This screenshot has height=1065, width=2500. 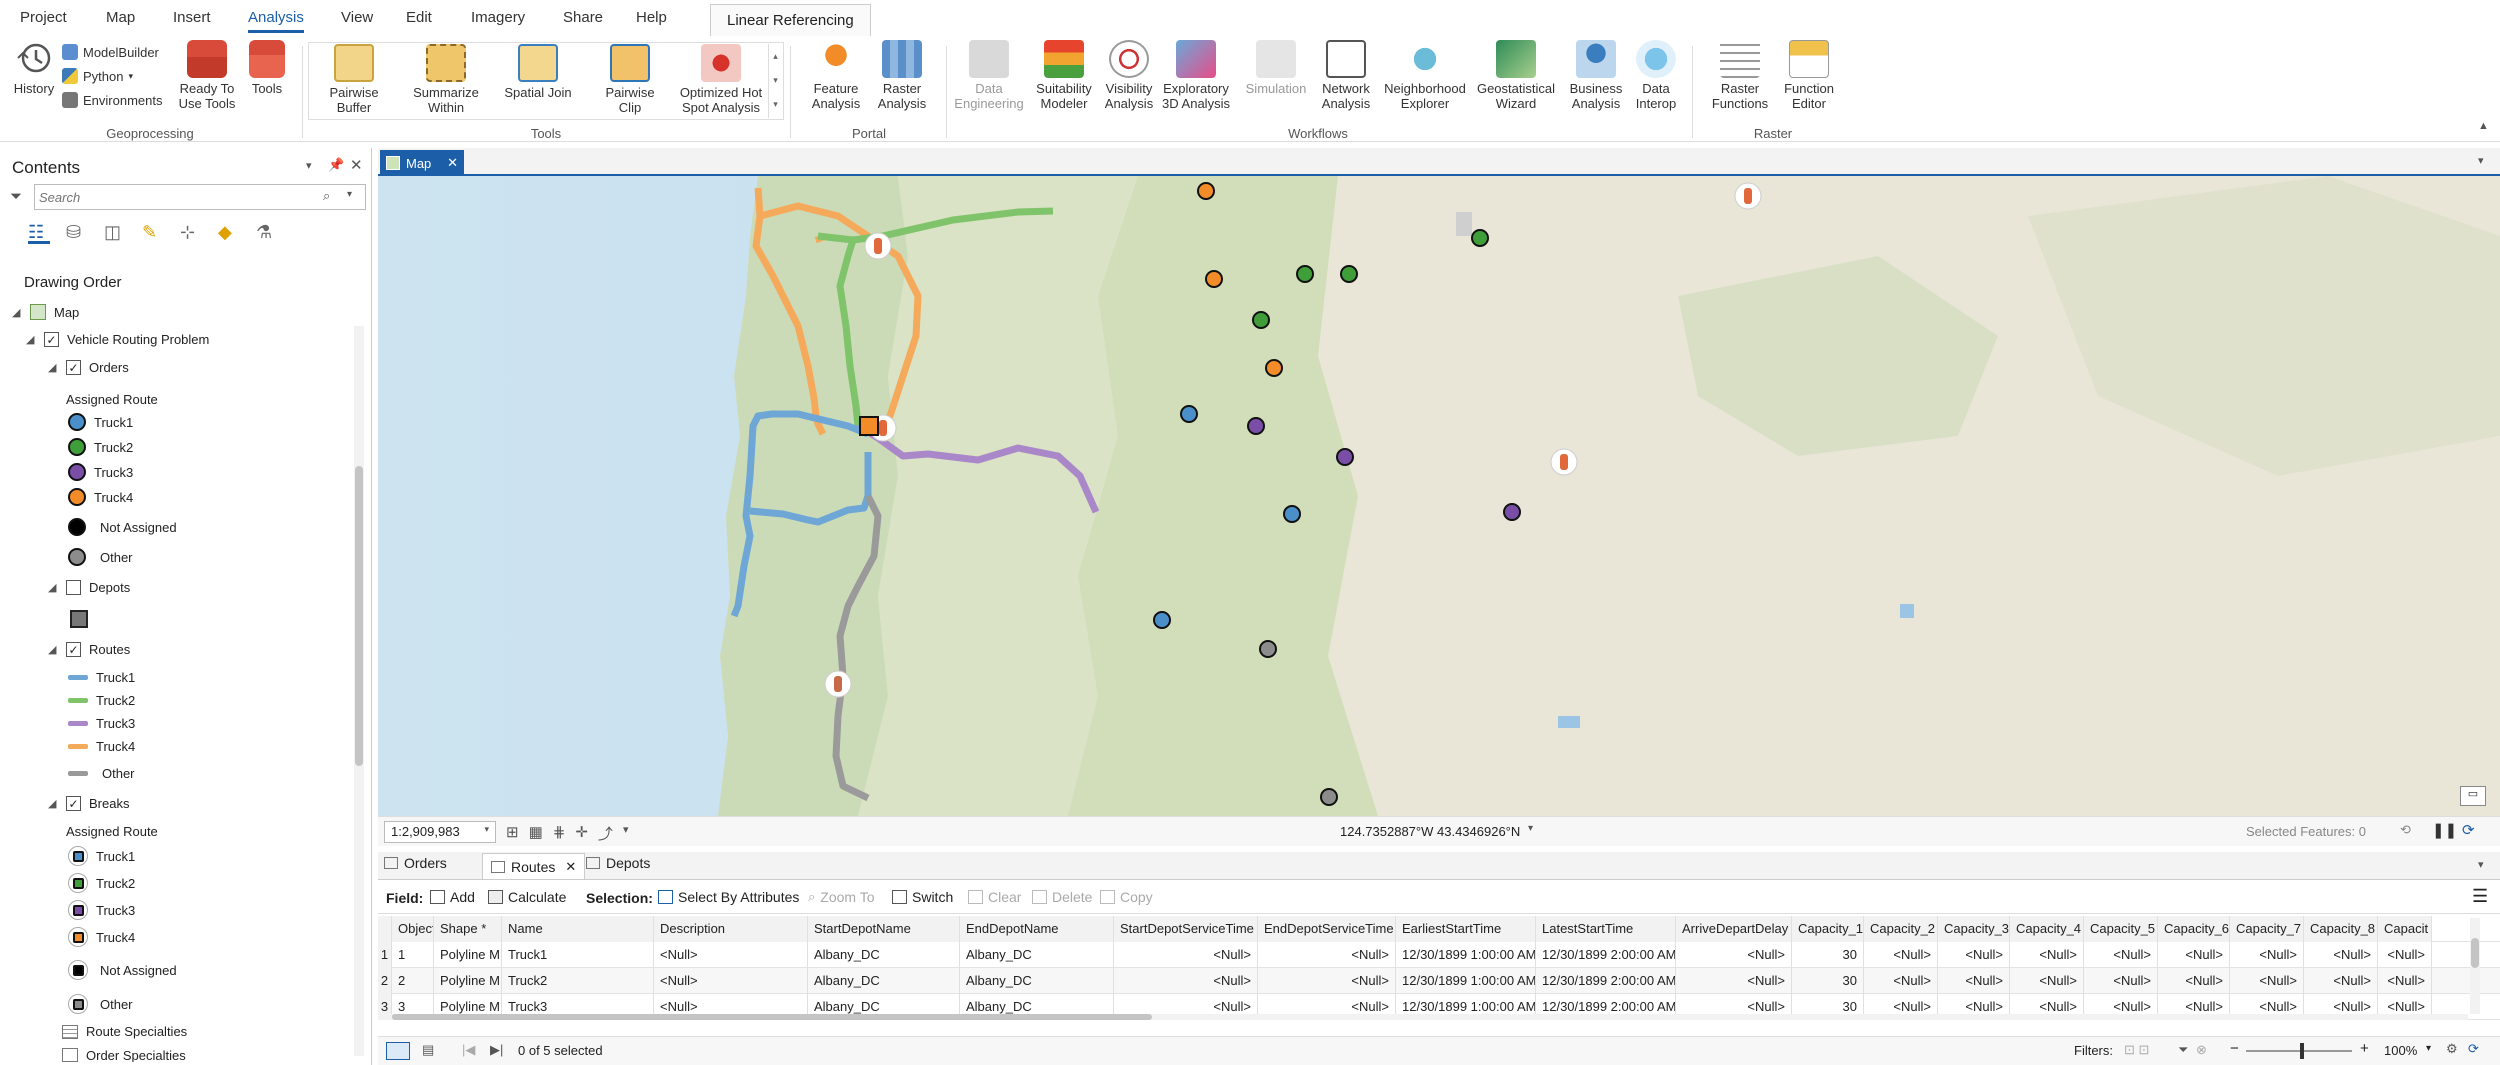 What do you see at coordinates (2194, 929) in the screenshot?
I see `column-header: Capacity_6` at bounding box center [2194, 929].